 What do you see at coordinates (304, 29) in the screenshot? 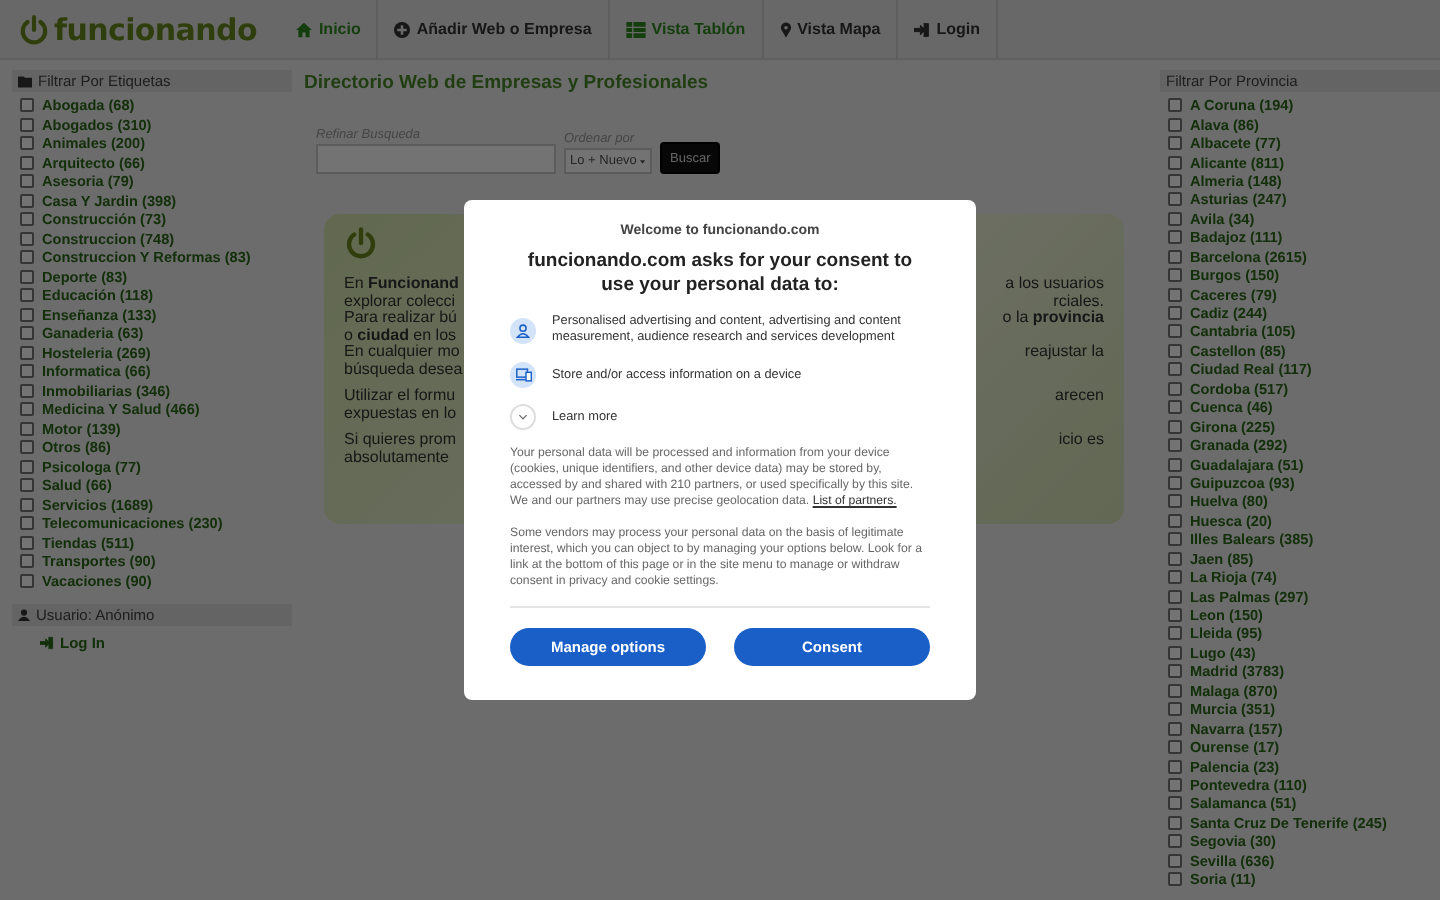
I see `home-icon` at bounding box center [304, 29].